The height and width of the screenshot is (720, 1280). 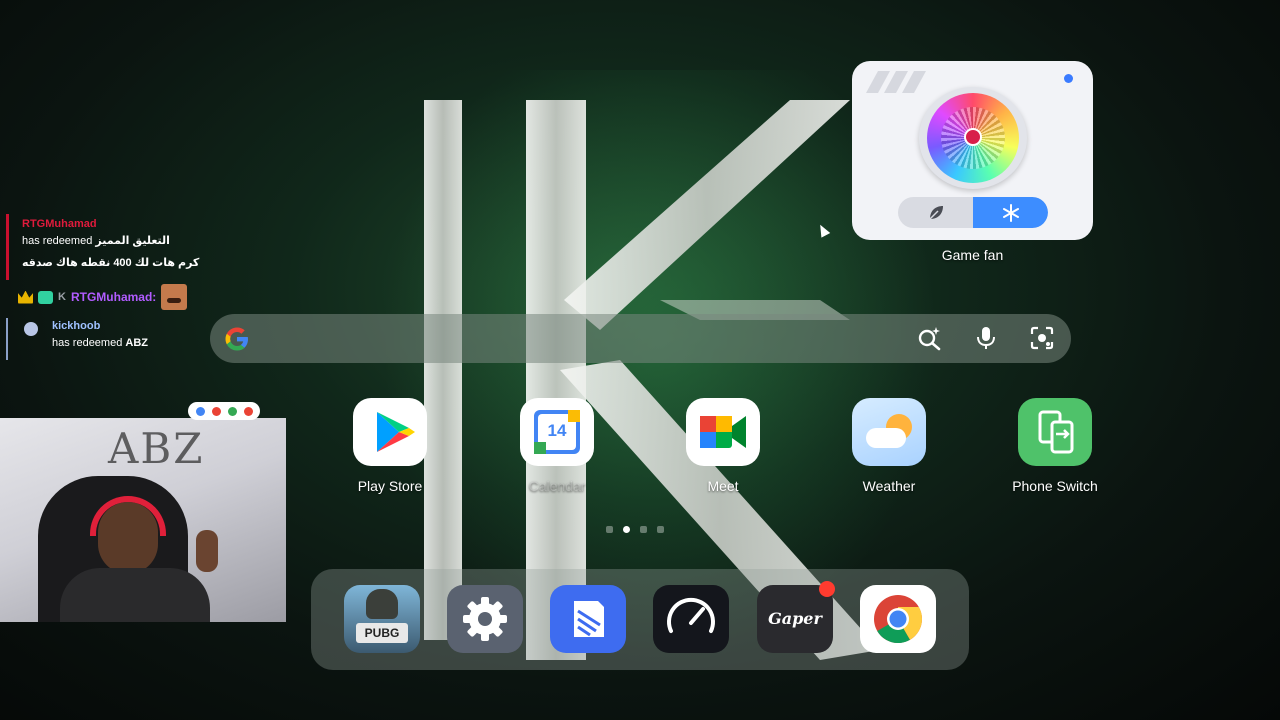 I want to click on fan-icon, so click(x=973, y=138).